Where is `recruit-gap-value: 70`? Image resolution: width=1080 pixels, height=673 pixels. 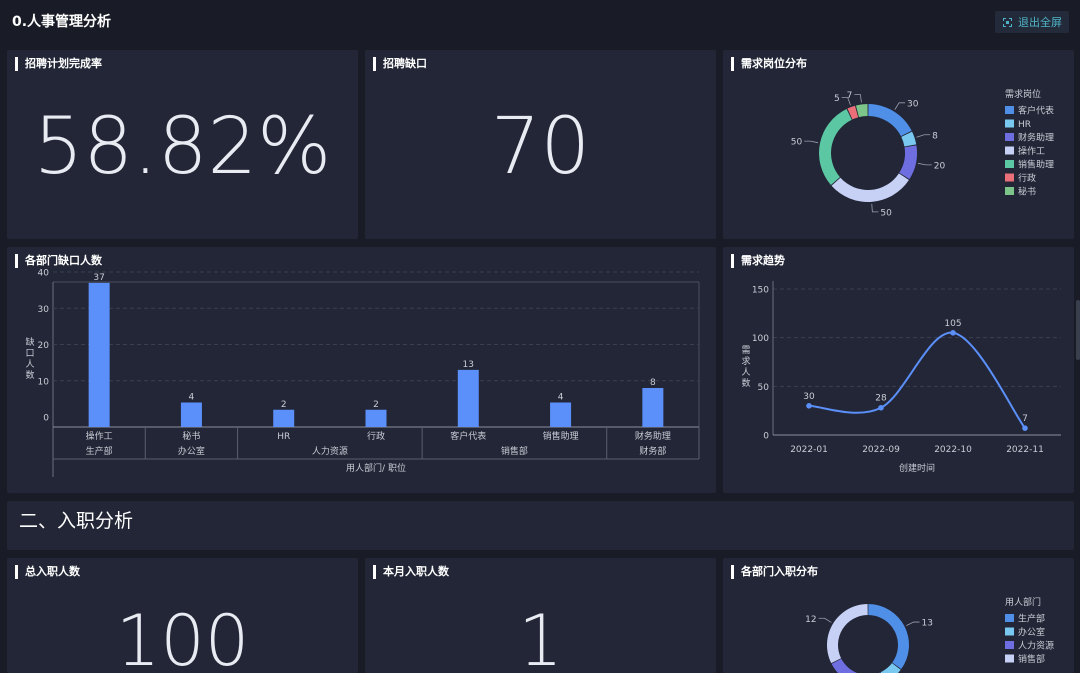 recruit-gap-value: 70 is located at coordinates (540, 147).